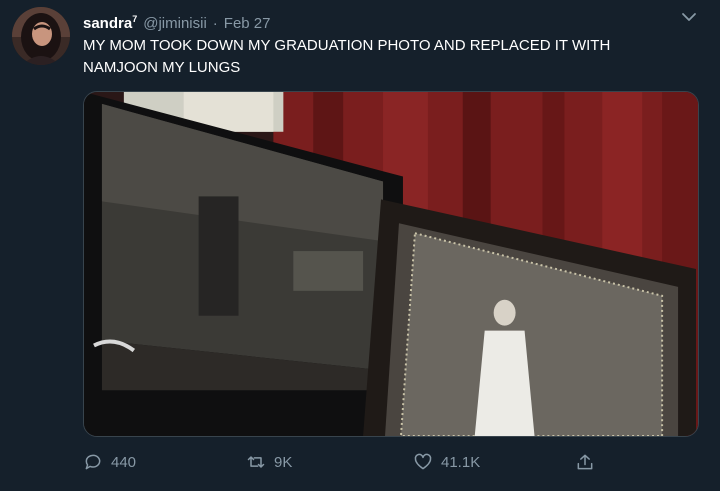 Image resolution: width=720 pixels, height=491 pixels. I want to click on retweet-button: 9K, so click(269, 462).